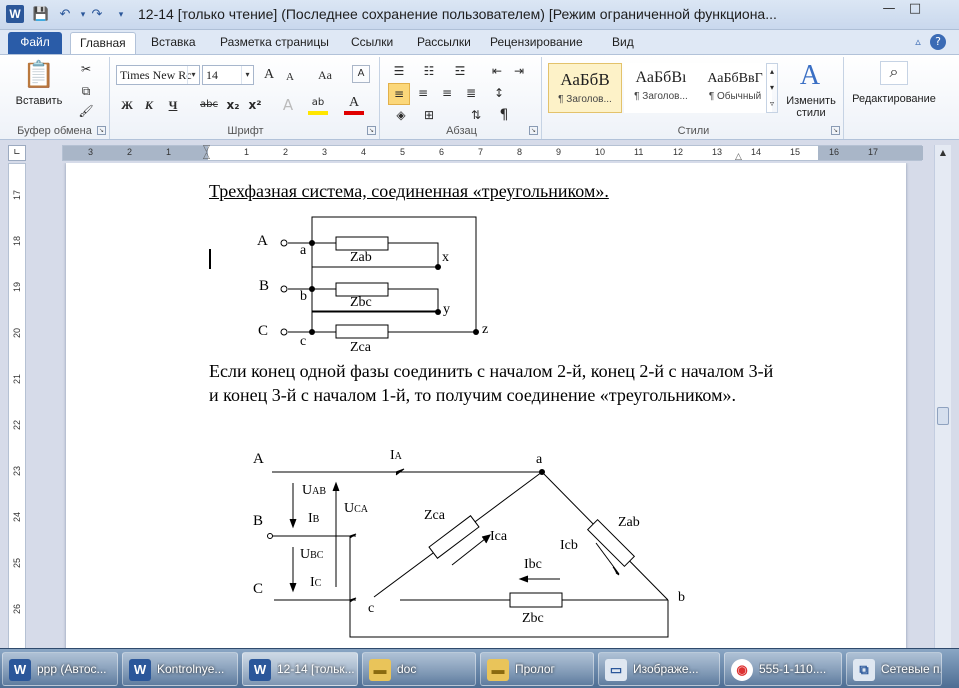  What do you see at coordinates (101, 130) in the screenshot?
I see `clipboard-launcher-icon: ↘` at bounding box center [101, 130].